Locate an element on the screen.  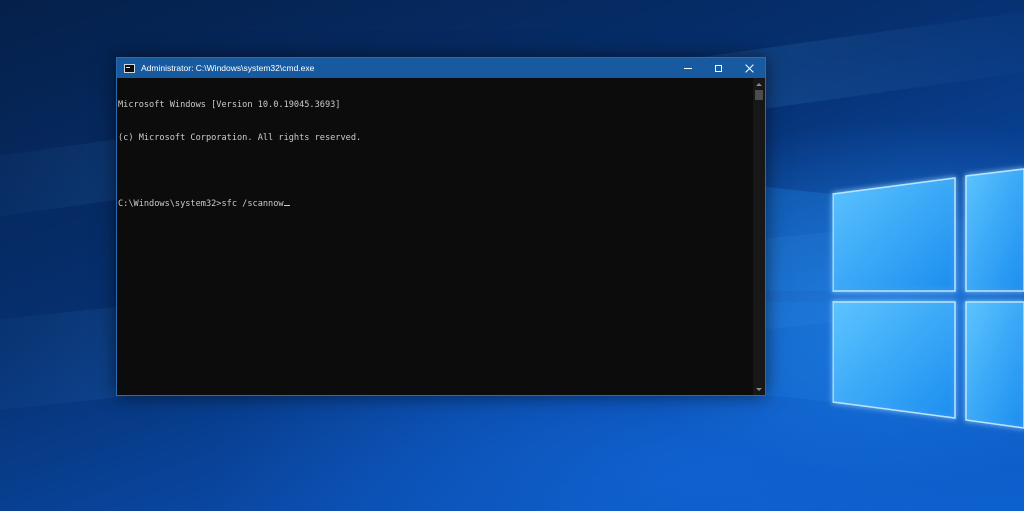
text-cursor is located at coordinates (286, 205).